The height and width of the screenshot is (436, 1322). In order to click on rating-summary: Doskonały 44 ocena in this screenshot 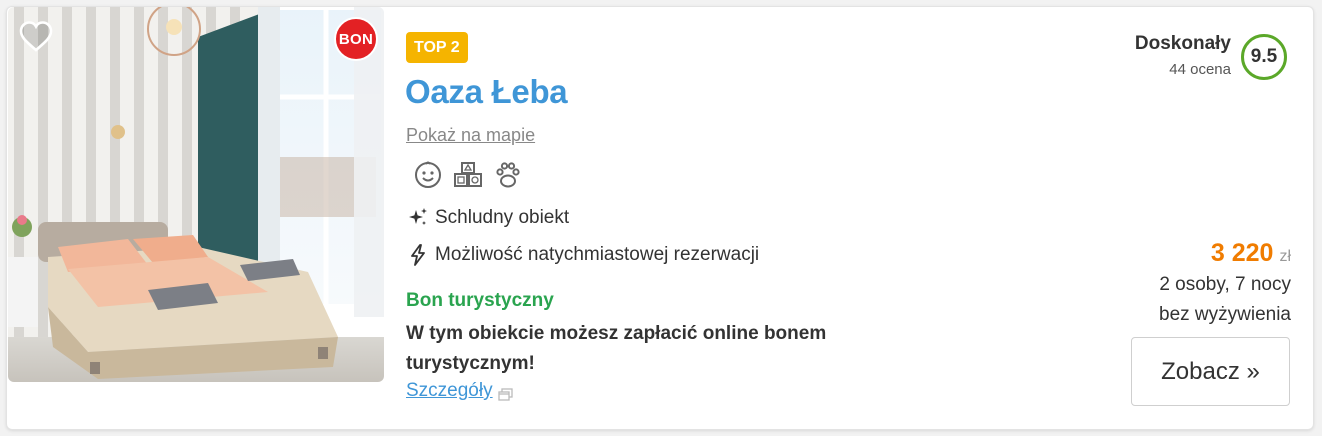, I will do `click(1183, 55)`.